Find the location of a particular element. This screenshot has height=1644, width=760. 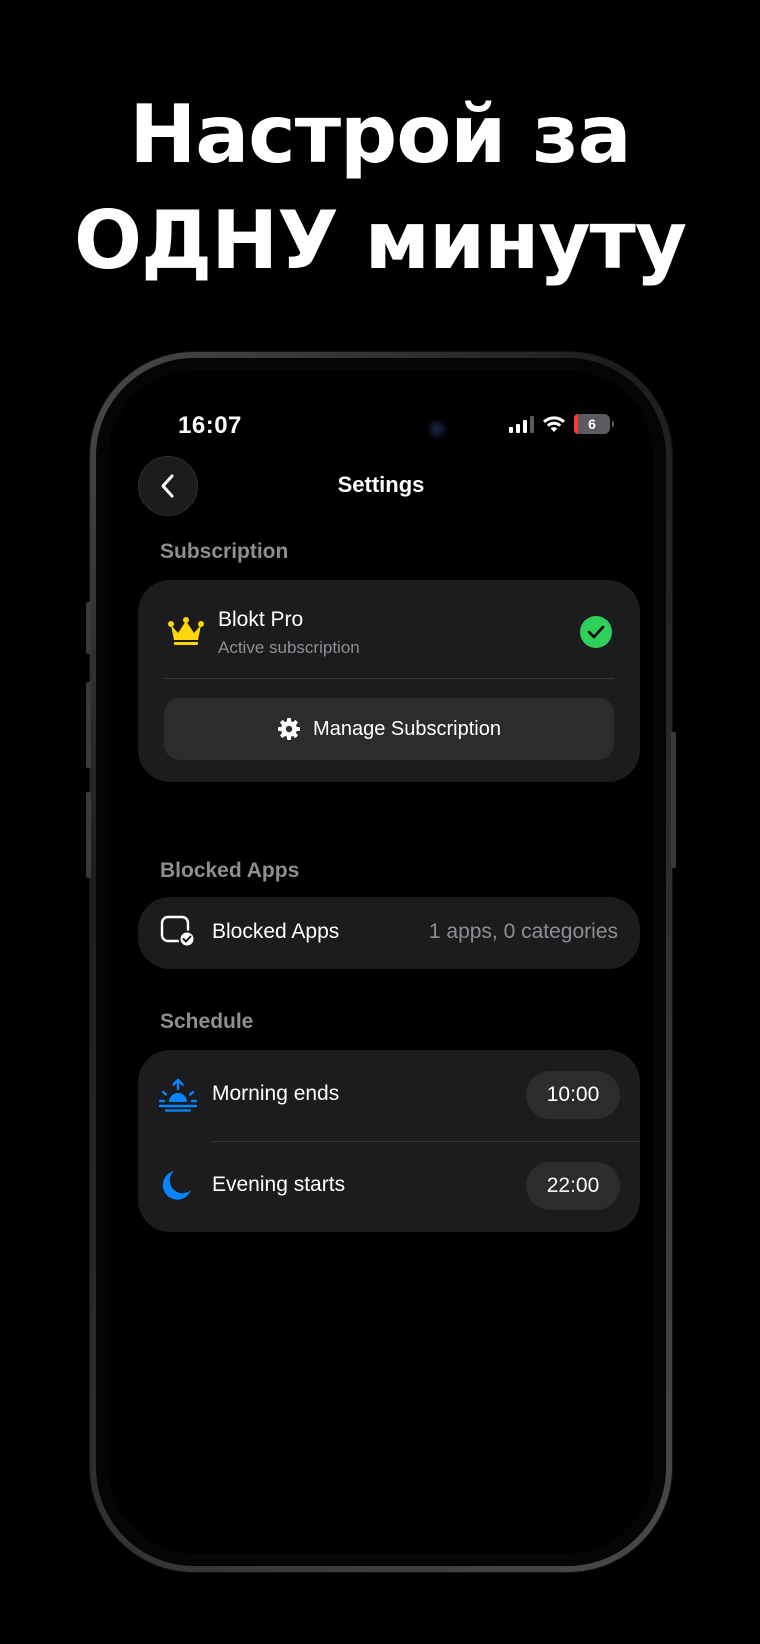

status-time: 16:07 is located at coordinates (210, 425).